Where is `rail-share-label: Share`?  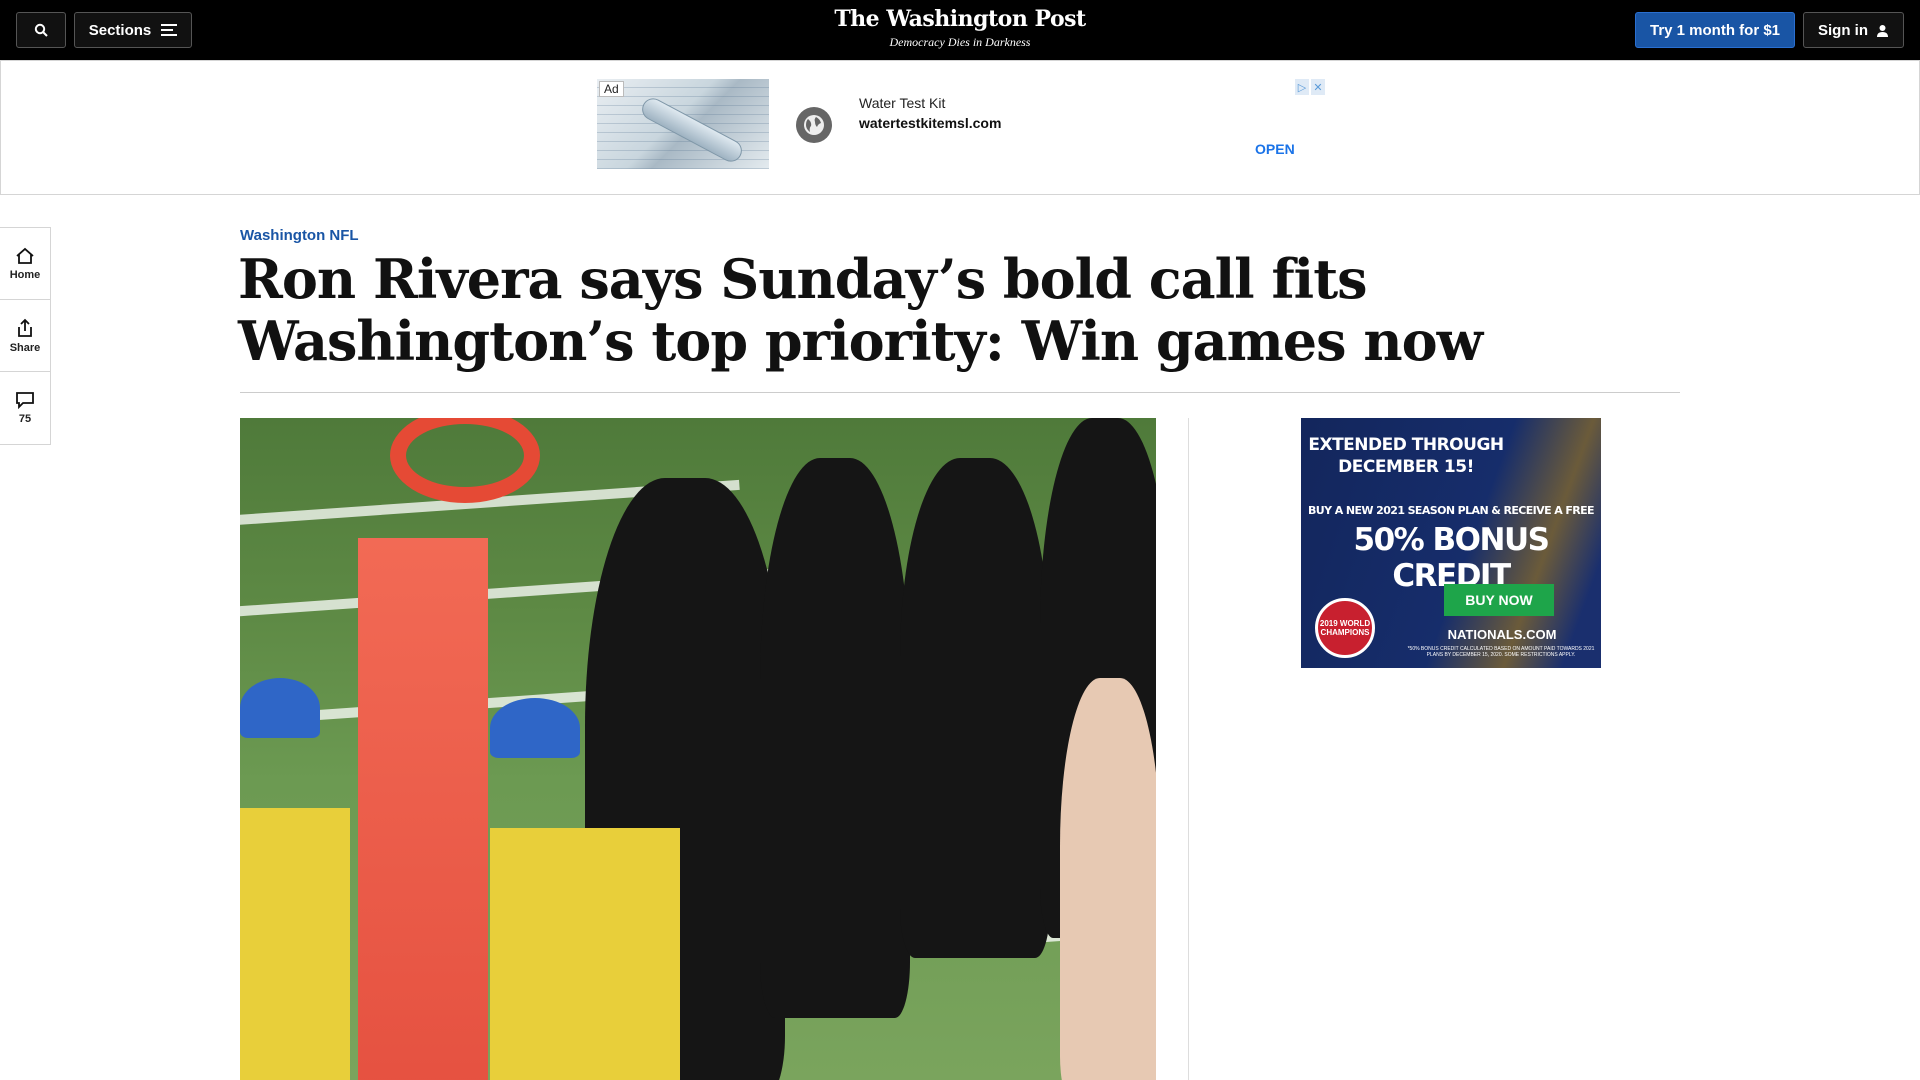
rail-share-label: Share is located at coordinates (25, 347).